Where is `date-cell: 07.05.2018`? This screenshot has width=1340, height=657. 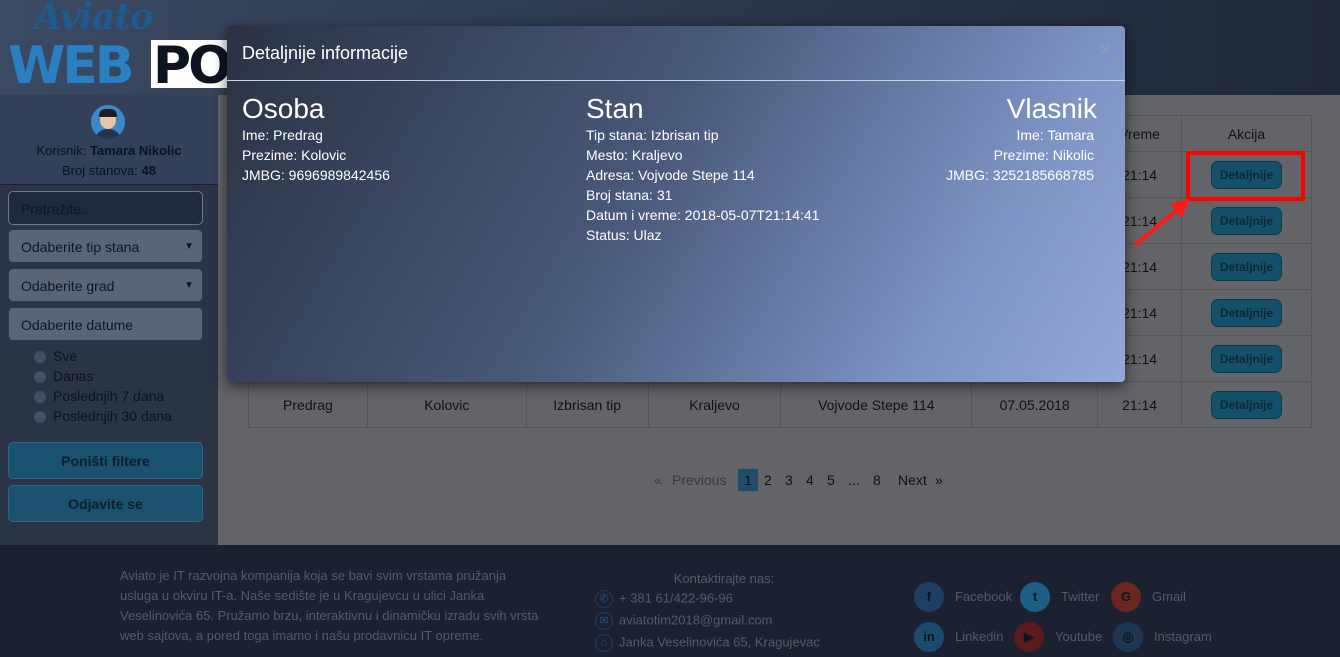 date-cell: 07.05.2018 is located at coordinates (1035, 404).